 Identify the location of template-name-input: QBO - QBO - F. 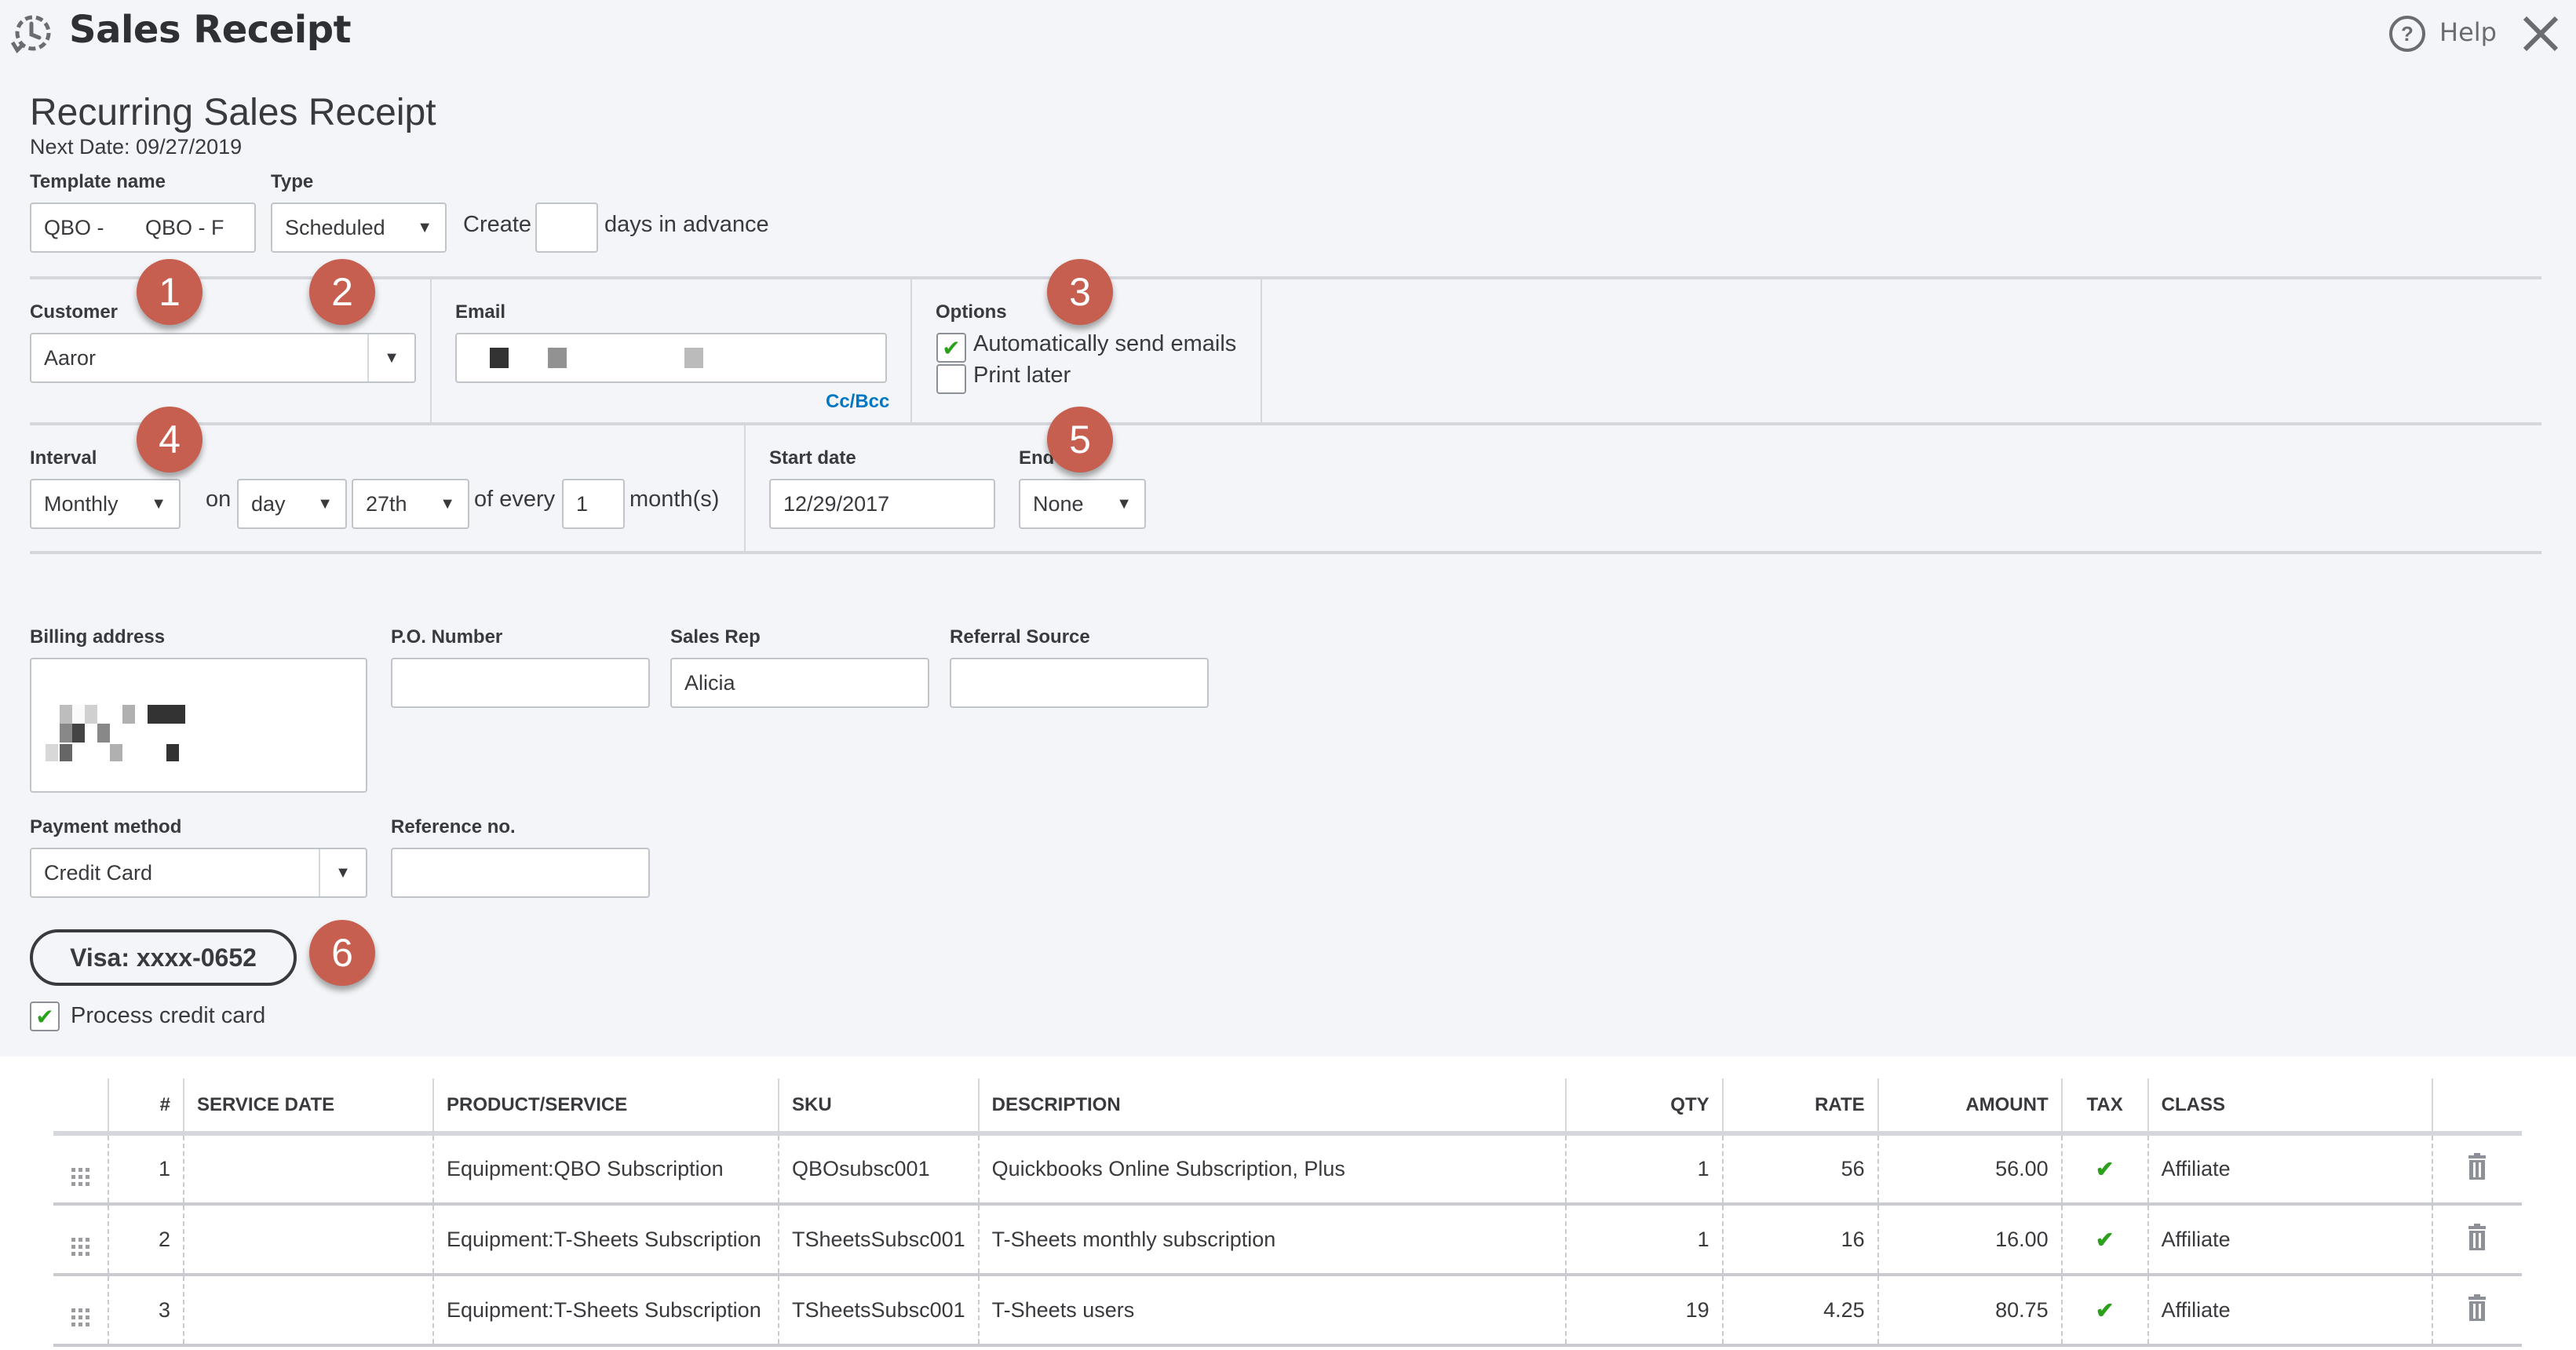
(143, 227).